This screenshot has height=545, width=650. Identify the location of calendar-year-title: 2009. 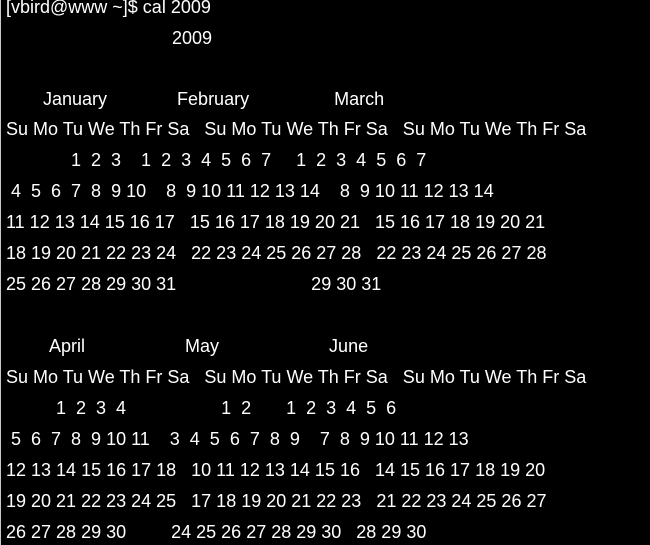
(192, 38).